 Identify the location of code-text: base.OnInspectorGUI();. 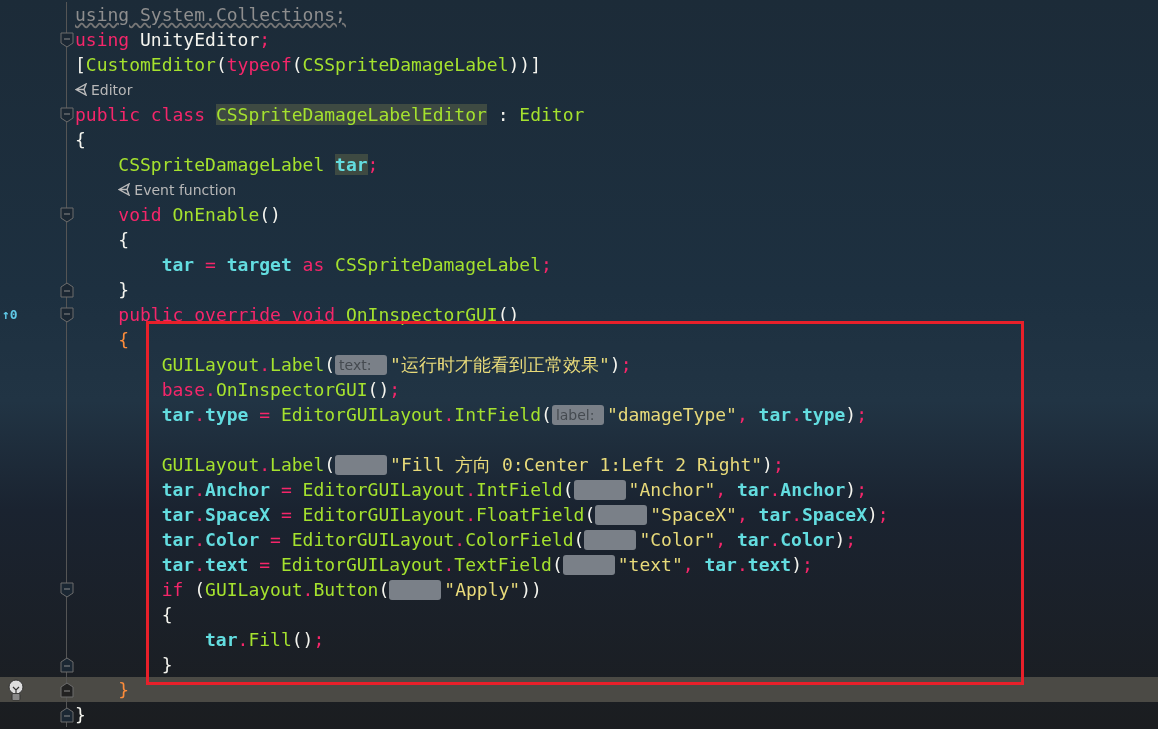
(281, 389).